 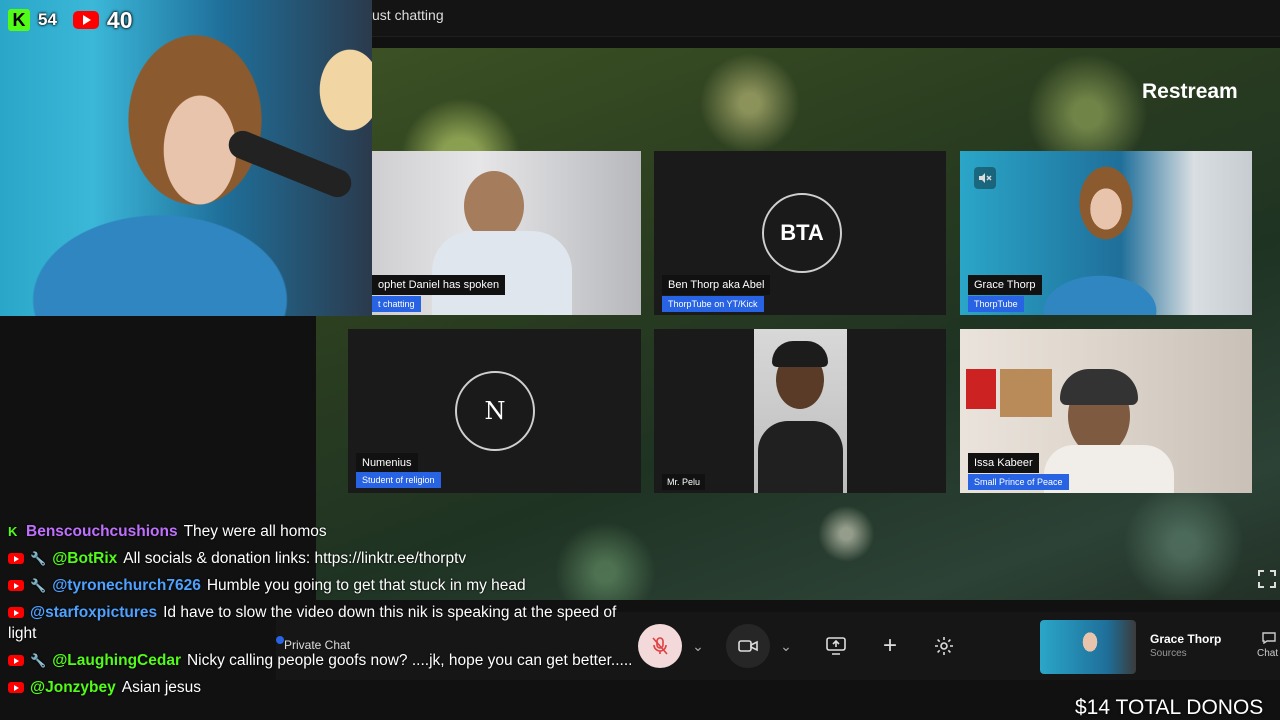 What do you see at coordinates (890, 646) in the screenshot?
I see `add-icon: +` at bounding box center [890, 646].